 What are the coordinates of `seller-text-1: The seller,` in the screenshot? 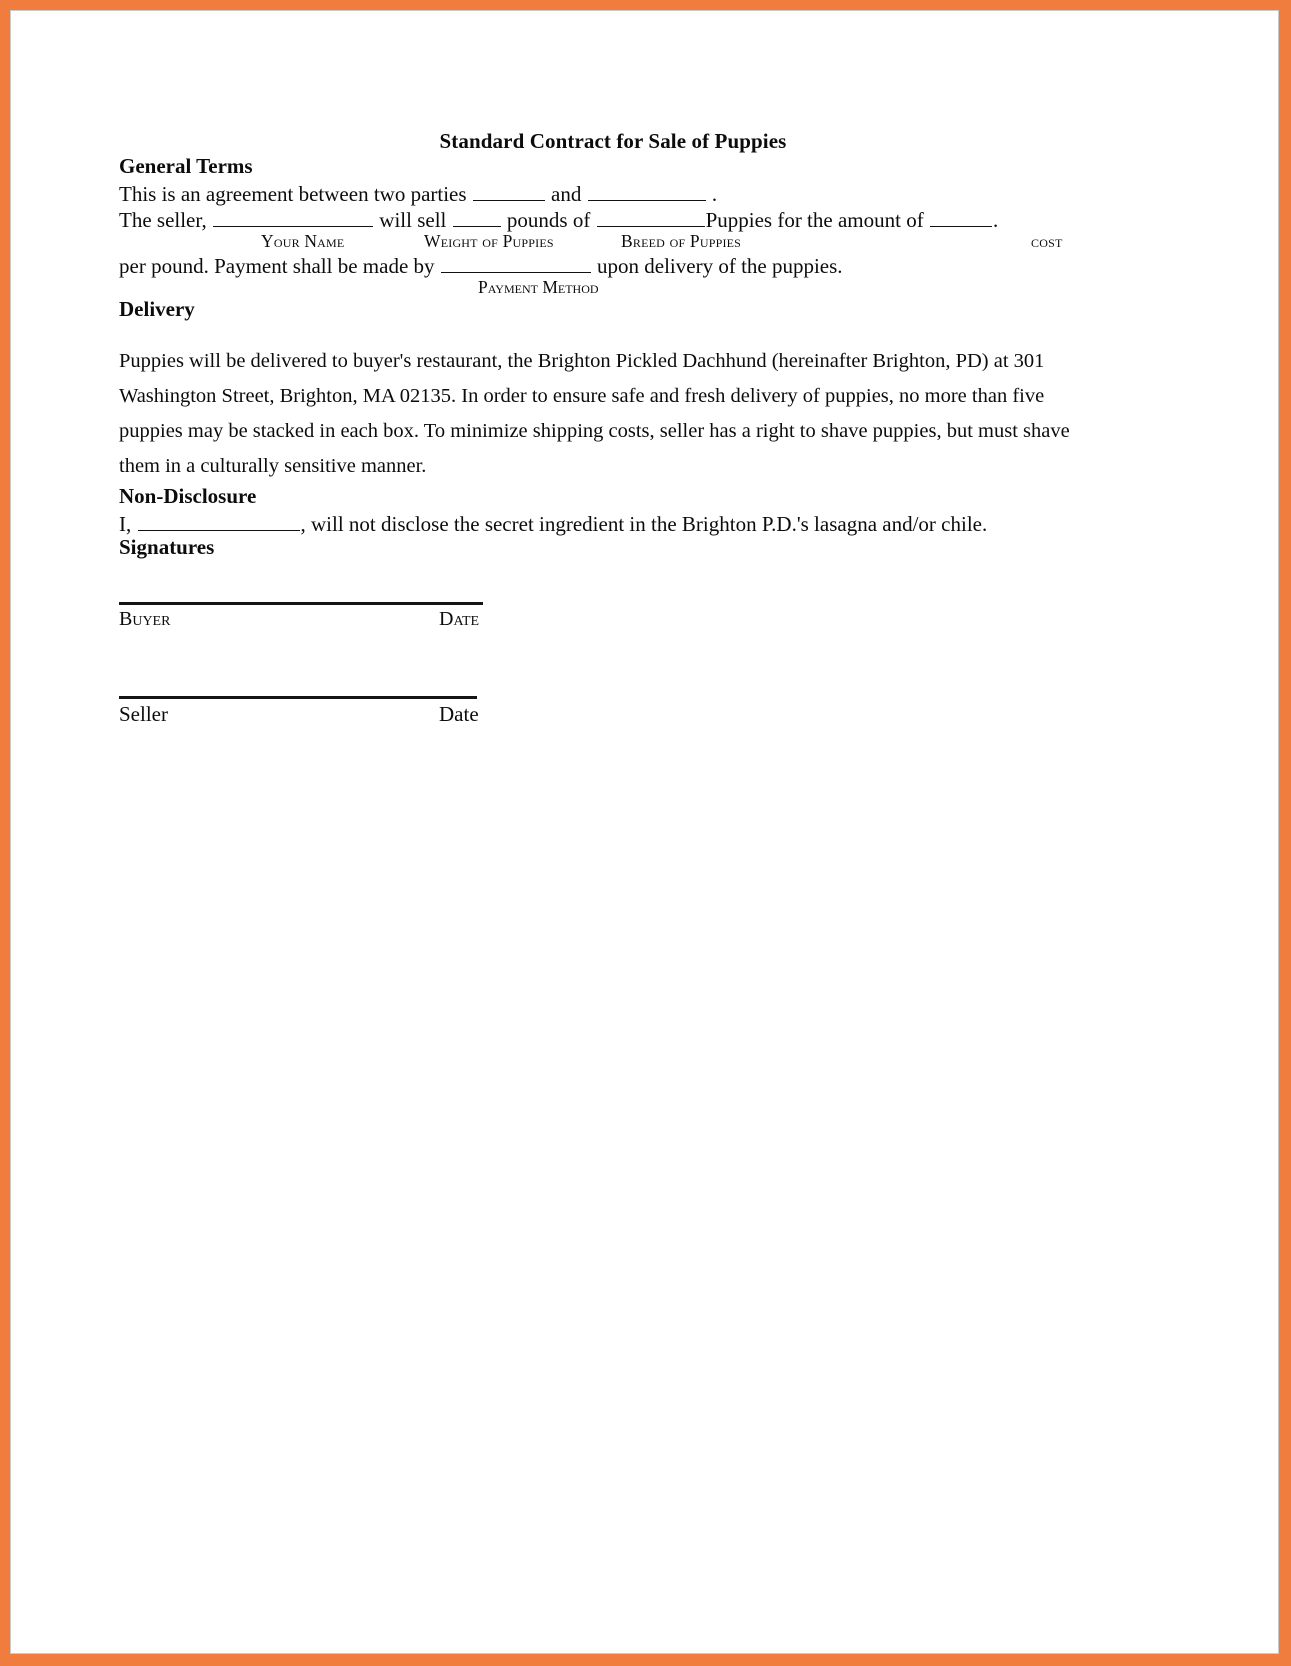 It's located at (166, 220).